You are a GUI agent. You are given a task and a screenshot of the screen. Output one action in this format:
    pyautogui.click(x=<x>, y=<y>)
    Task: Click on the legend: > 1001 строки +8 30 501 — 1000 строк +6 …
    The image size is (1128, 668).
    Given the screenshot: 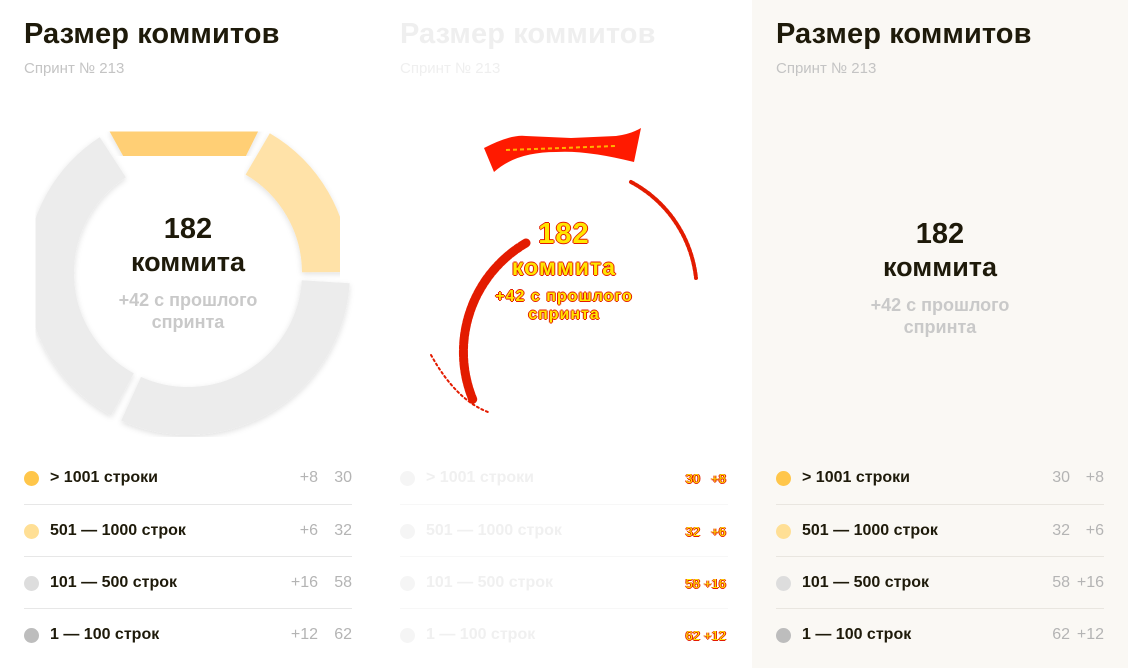 What is the action you would take?
    pyautogui.click(x=188, y=556)
    